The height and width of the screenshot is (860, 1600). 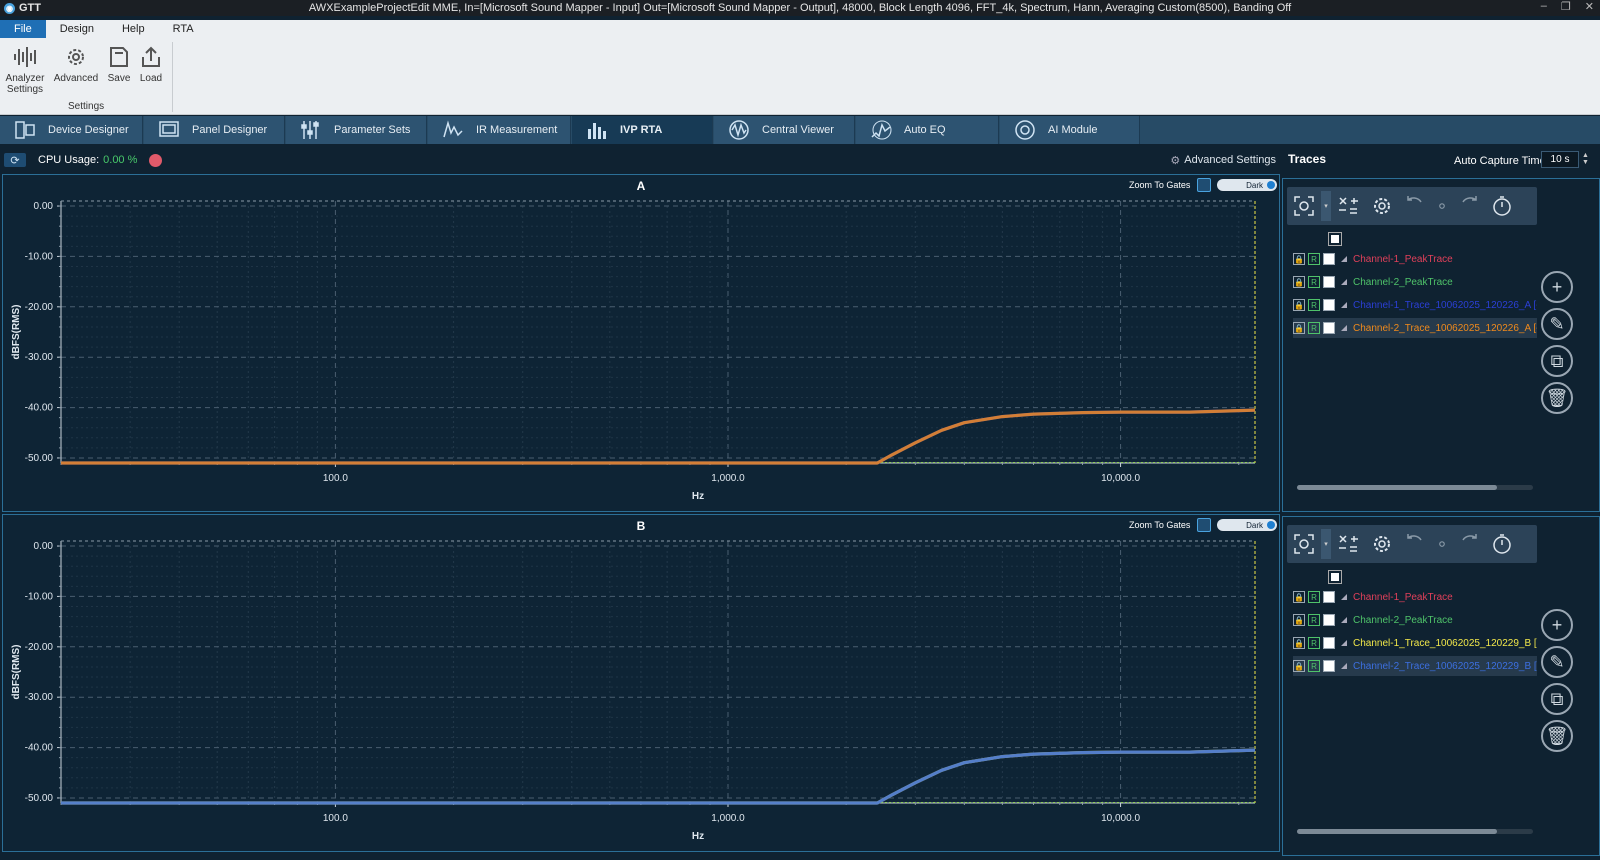 What do you see at coordinates (183, 29) in the screenshot?
I see `menu-rta: RTA` at bounding box center [183, 29].